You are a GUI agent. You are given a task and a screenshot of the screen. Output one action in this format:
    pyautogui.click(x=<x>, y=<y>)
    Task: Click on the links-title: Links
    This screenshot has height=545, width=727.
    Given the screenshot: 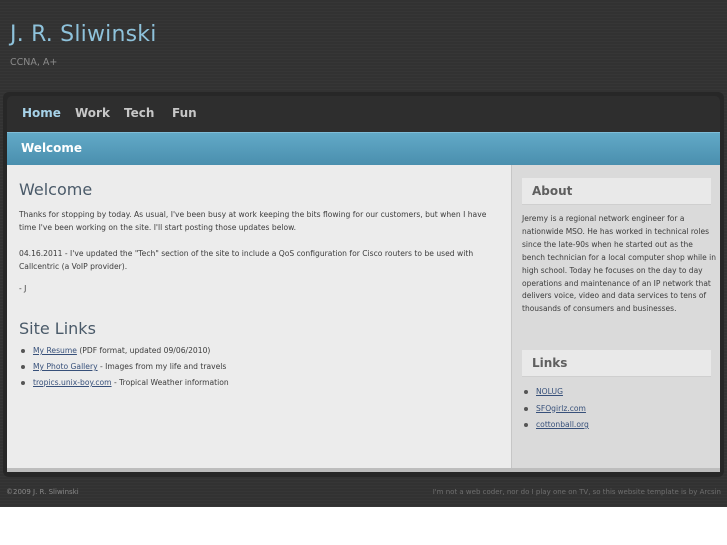 What is the action you would take?
    pyautogui.click(x=550, y=363)
    